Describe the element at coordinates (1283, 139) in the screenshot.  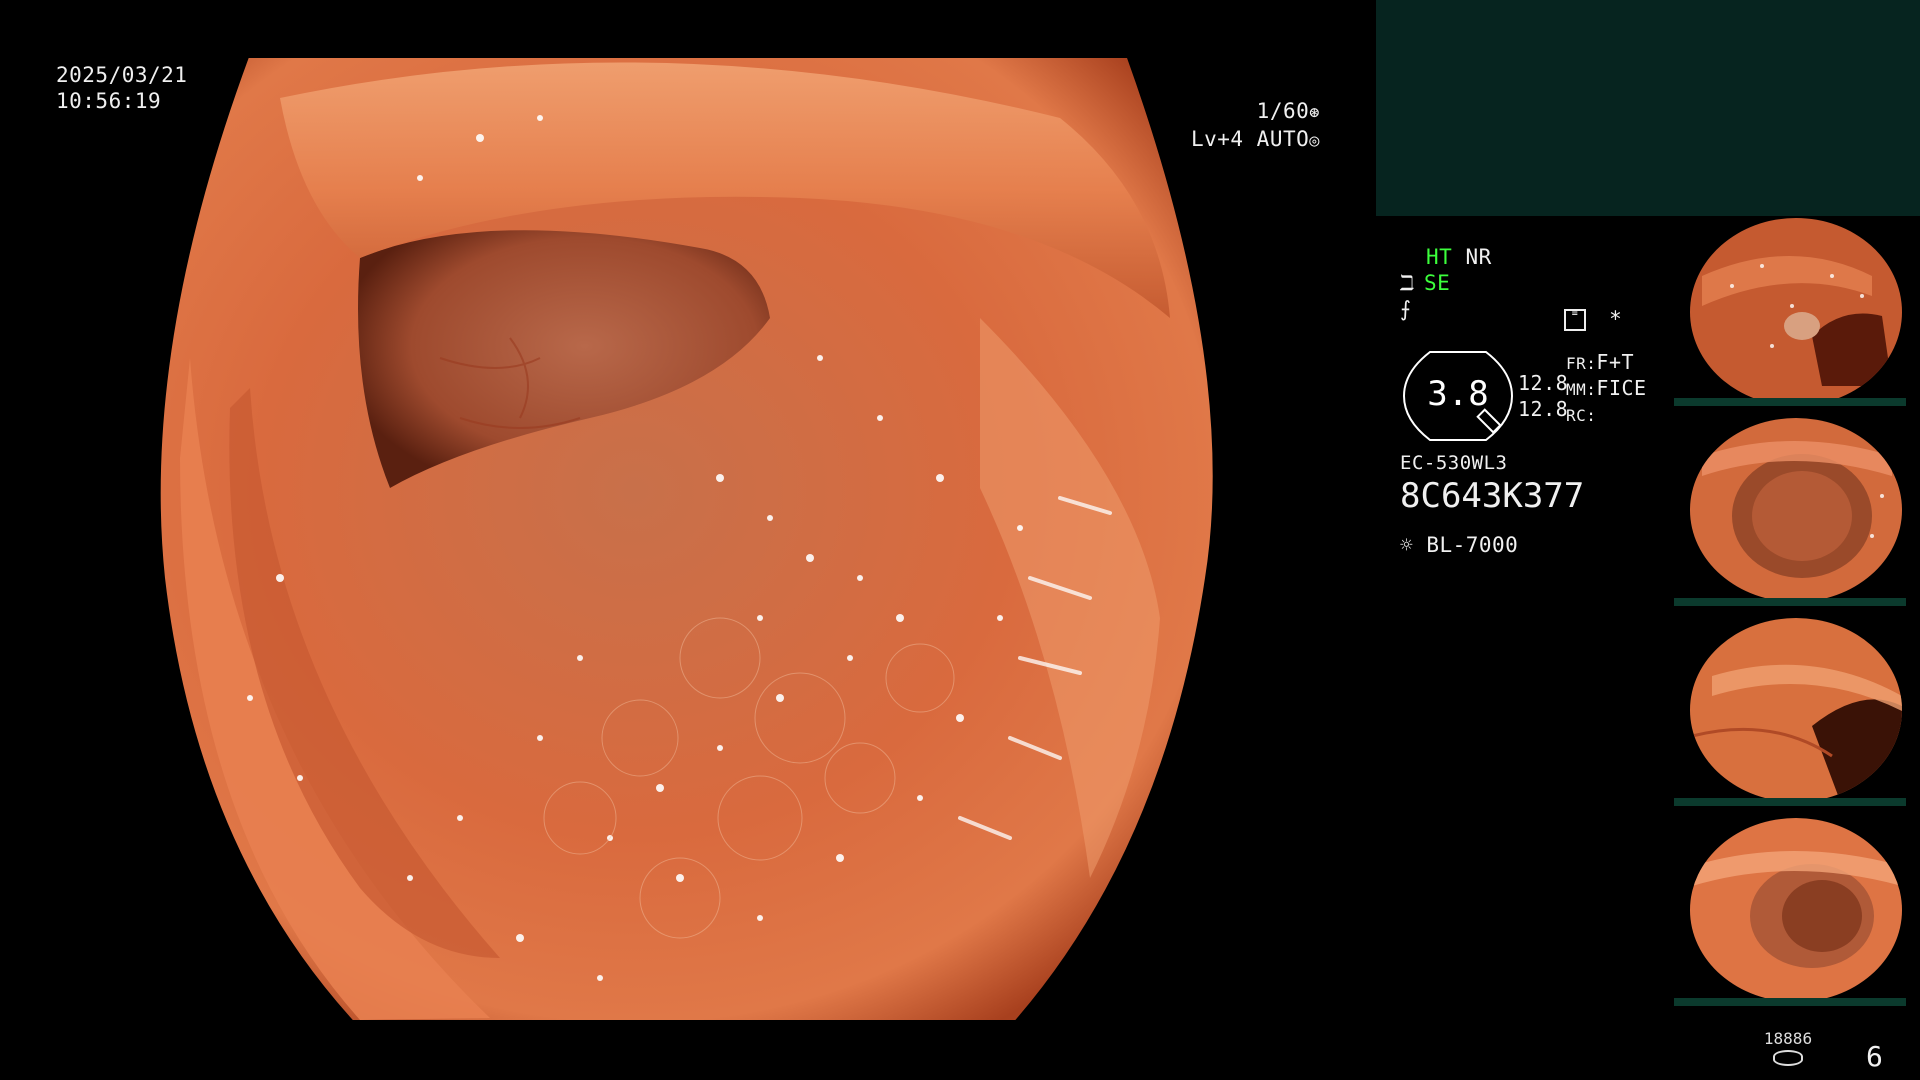
I see `exposure-mode: AUTO` at that location.